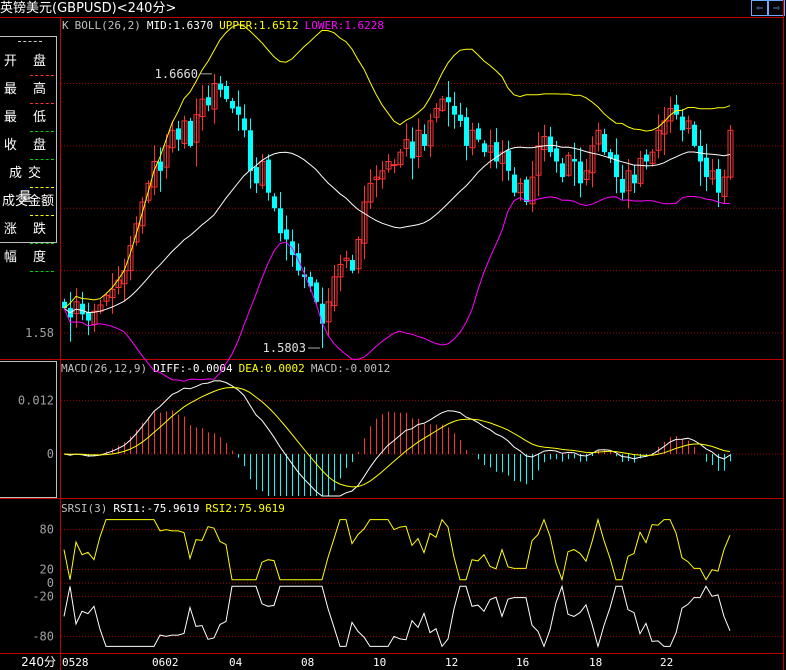 The height and width of the screenshot is (670, 786). Describe the element at coordinates (43, 636) in the screenshot. I see `rsi-axis-label: -80` at that location.